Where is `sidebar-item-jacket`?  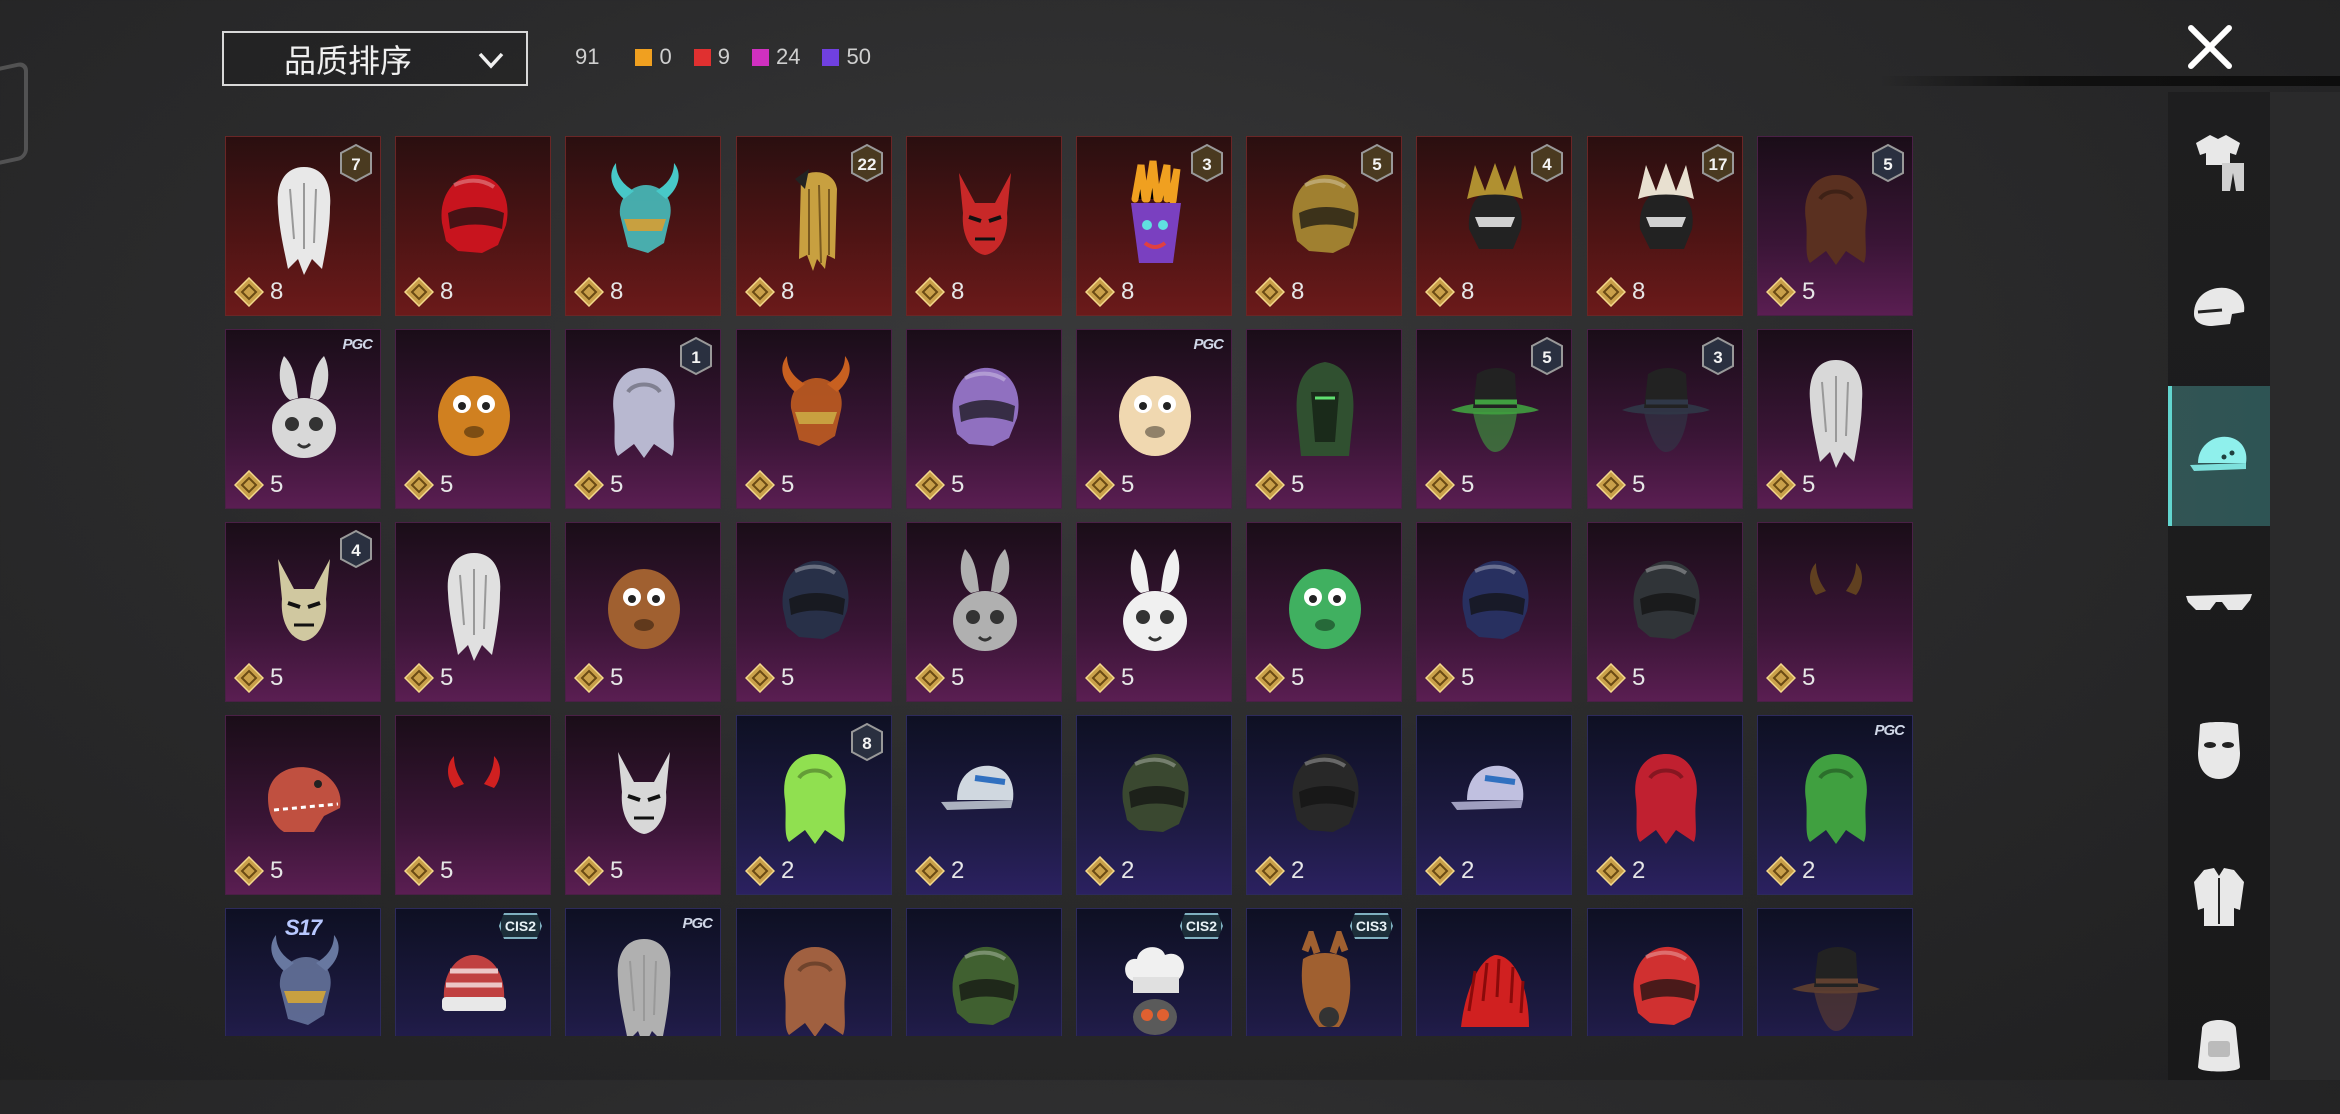 sidebar-item-jacket is located at coordinates (2219, 897).